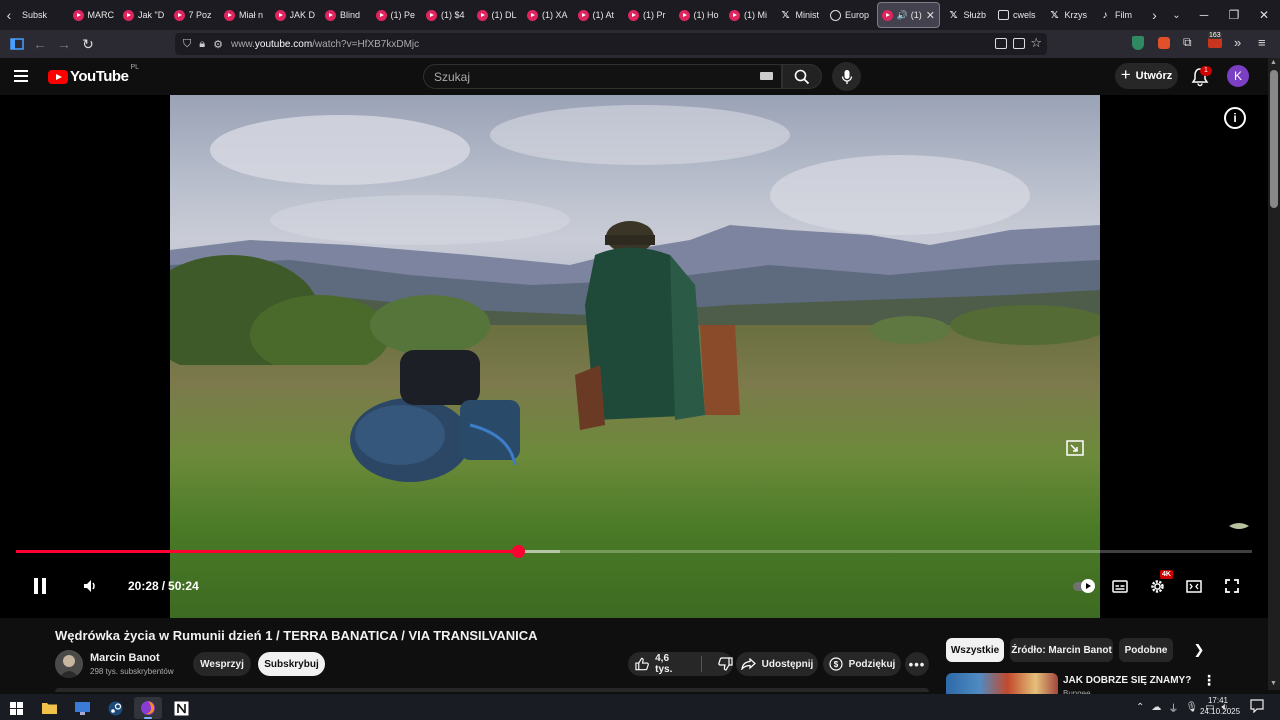 The width and height of the screenshot is (1280, 720). Describe the element at coordinates (218, 44) in the screenshot. I see `permissions-icon: ⚙︎` at that location.